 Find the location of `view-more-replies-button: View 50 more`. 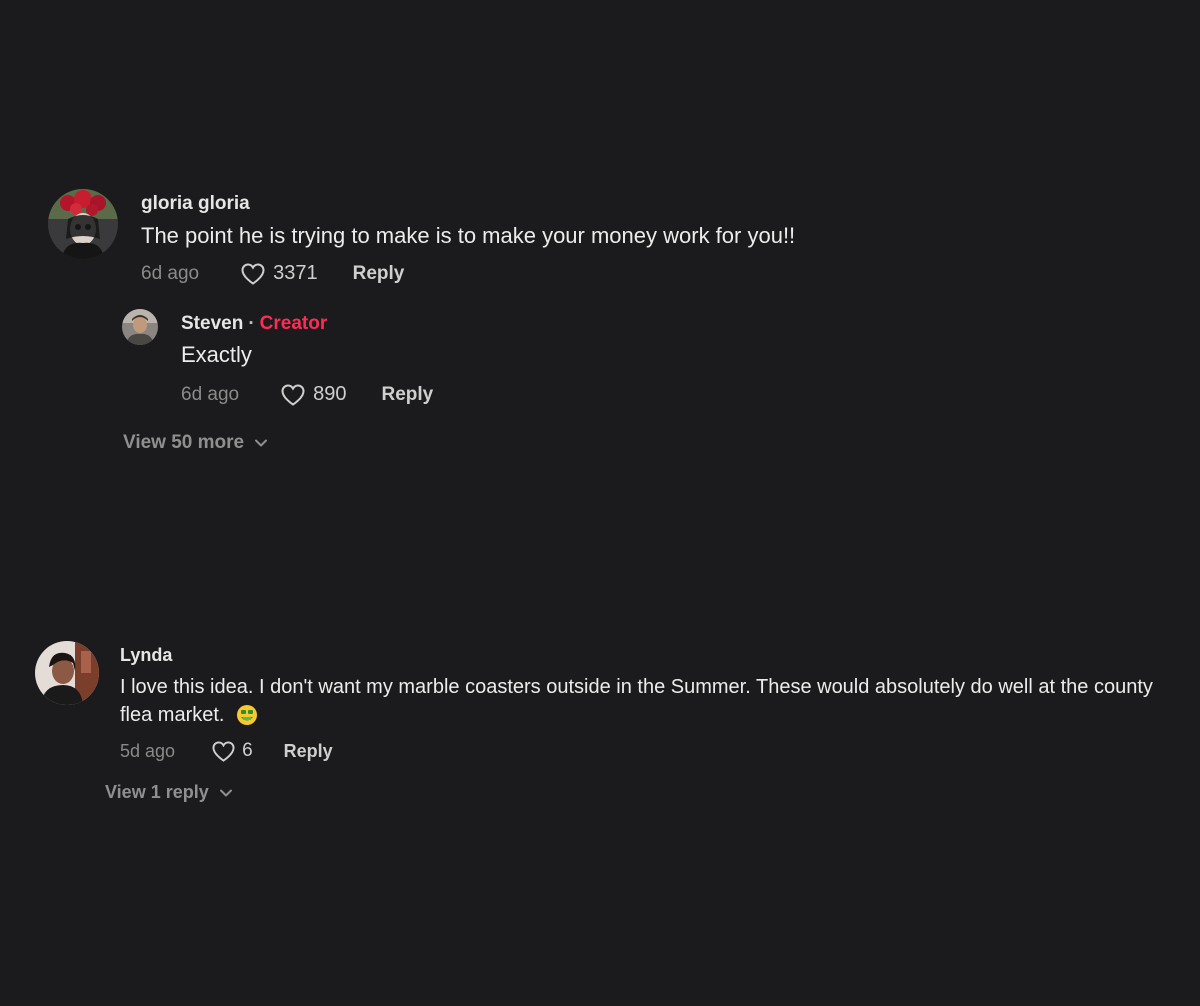

view-more-replies-button: View 50 more is located at coordinates (195, 443).